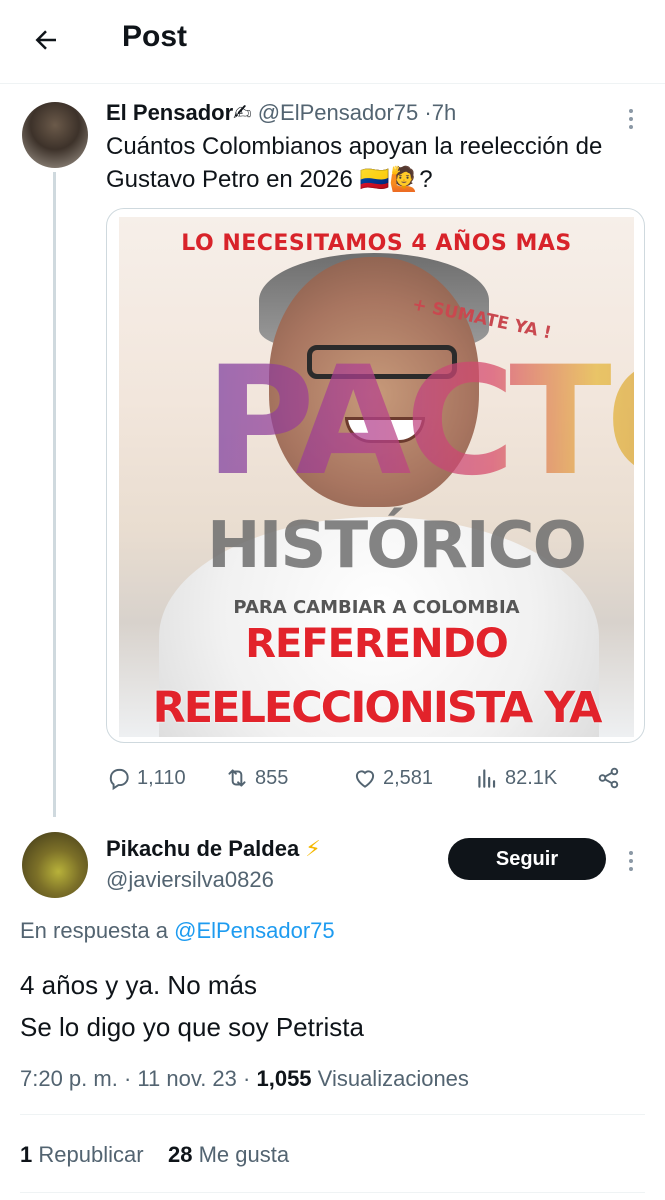 Image resolution: width=665 pixels, height=1200 pixels. Describe the element at coordinates (332, 1192) in the screenshot. I see `divider-bottom` at that location.